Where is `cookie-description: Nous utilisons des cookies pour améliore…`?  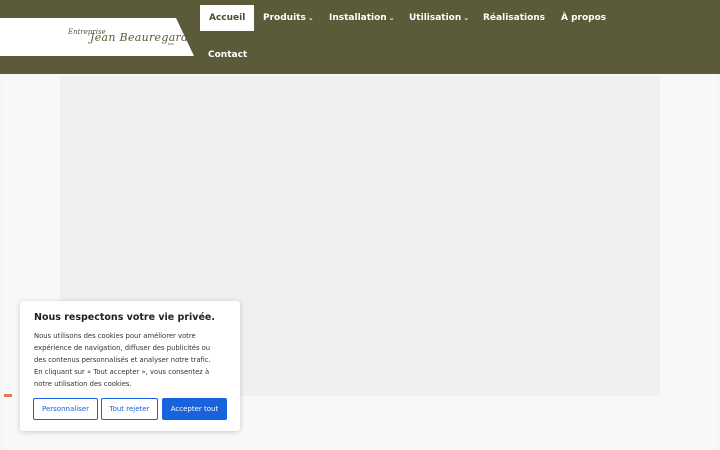
cookie-description: Nous utilisons des cookies pour améliore… is located at coordinates (132, 360).